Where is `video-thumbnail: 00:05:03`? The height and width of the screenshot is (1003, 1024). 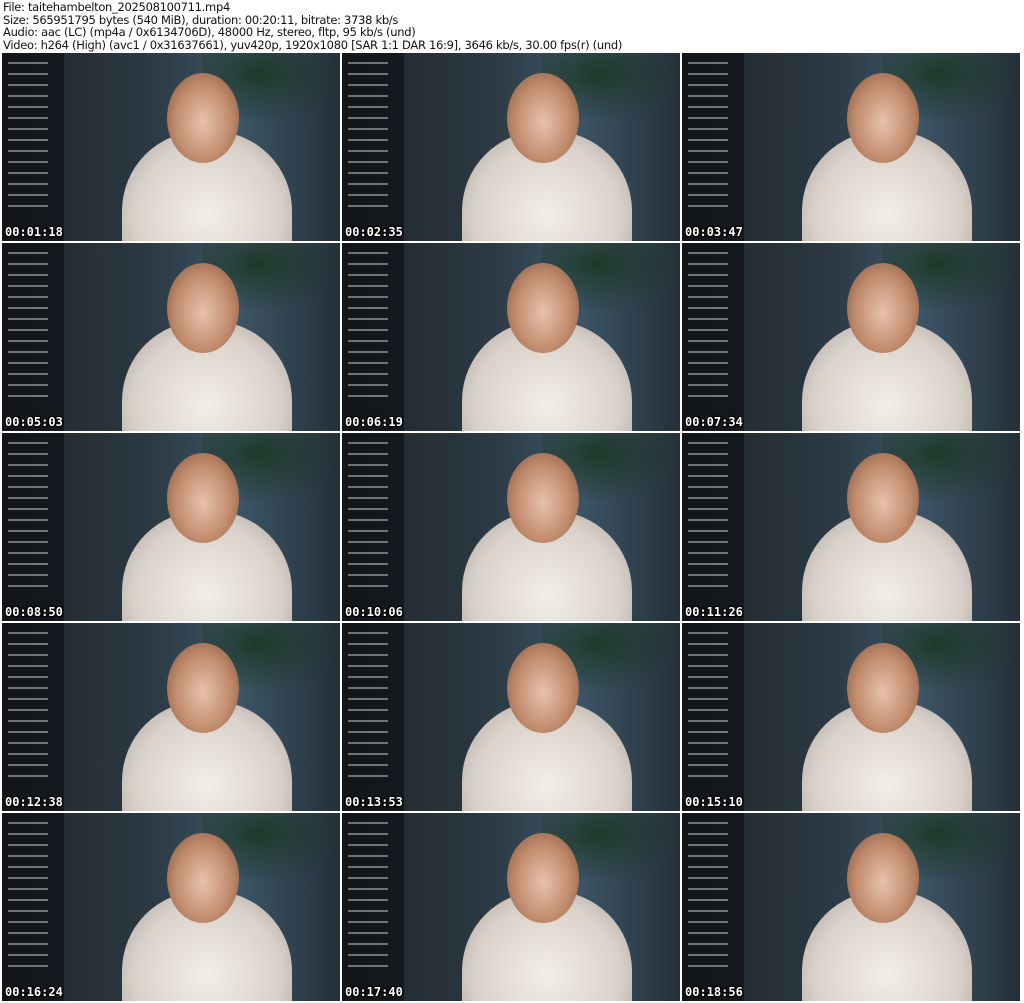 video-thumbnail: 00:05:03 is located at coordinates (171, 337).